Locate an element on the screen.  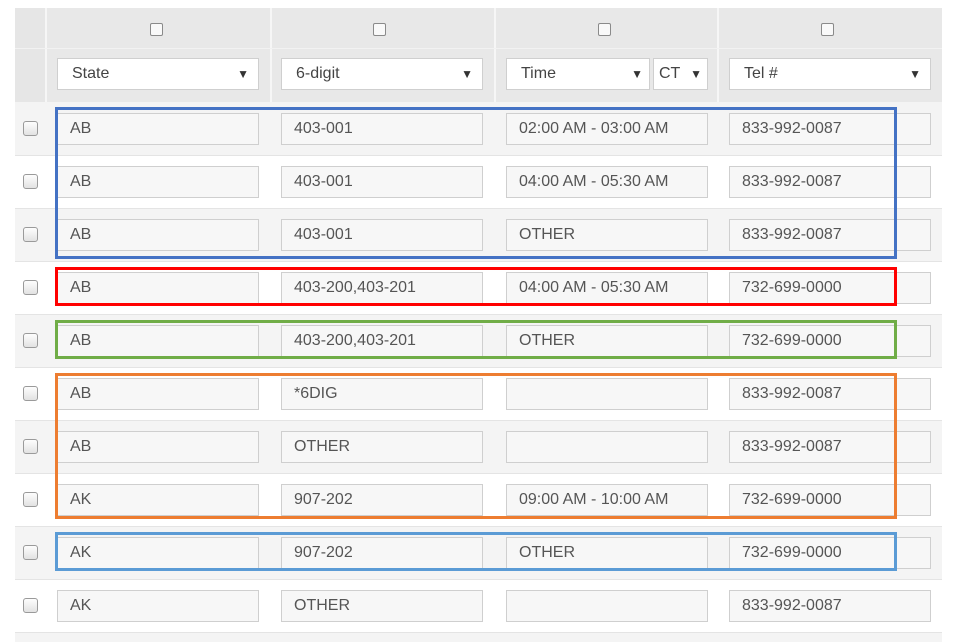
6digit-filter-label: 6-digit is located at coordinates (318, 73).